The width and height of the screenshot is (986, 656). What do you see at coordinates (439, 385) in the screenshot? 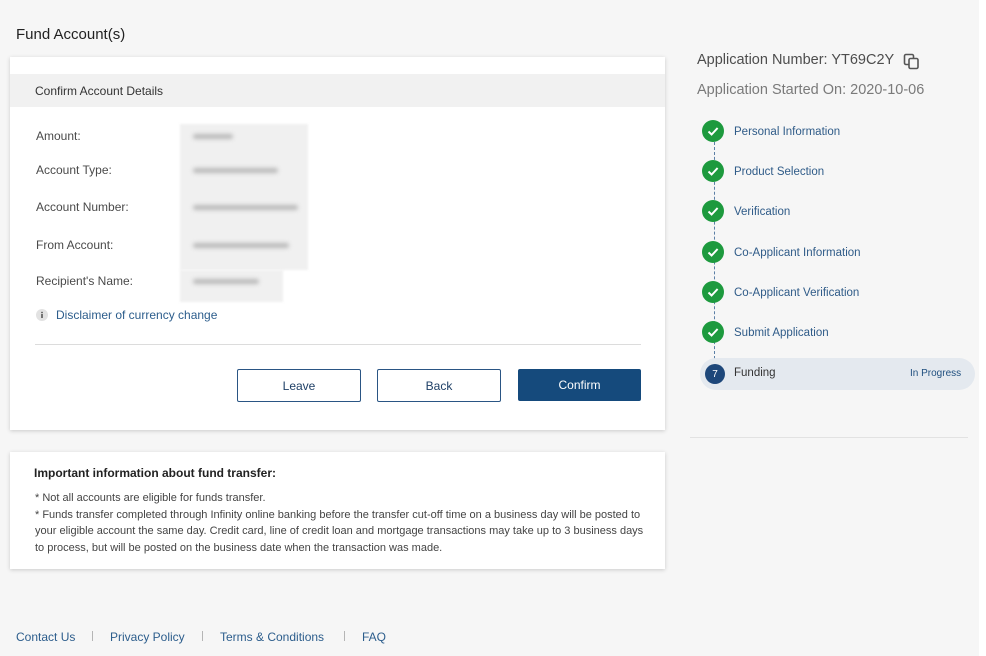
I see `back-button: Back` at bounding box center [439, 385].